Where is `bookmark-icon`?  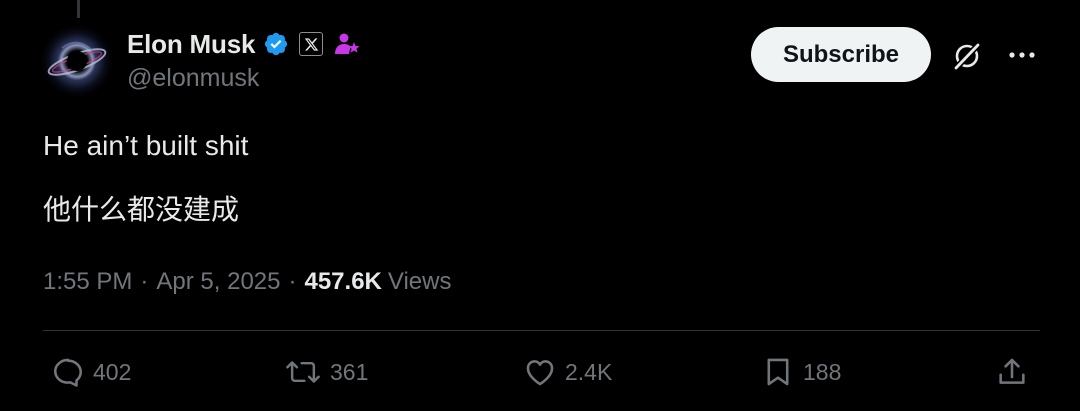
bookmark-icon is located at coordinates (778, 372).